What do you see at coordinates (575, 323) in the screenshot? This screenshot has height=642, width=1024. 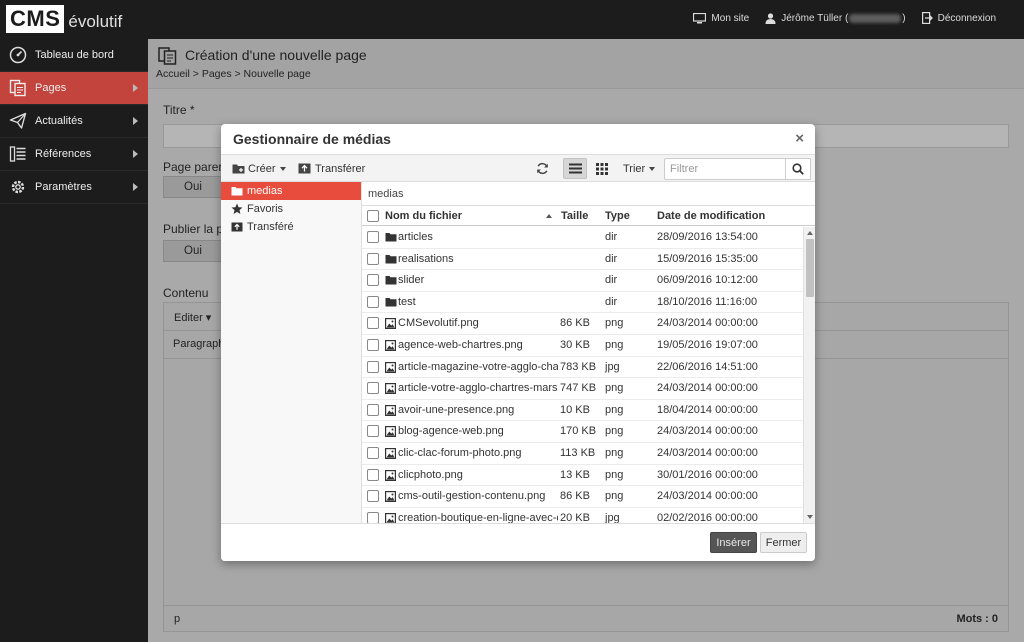 I see `file-size: 86 KB` at bounding box center [575, 323].